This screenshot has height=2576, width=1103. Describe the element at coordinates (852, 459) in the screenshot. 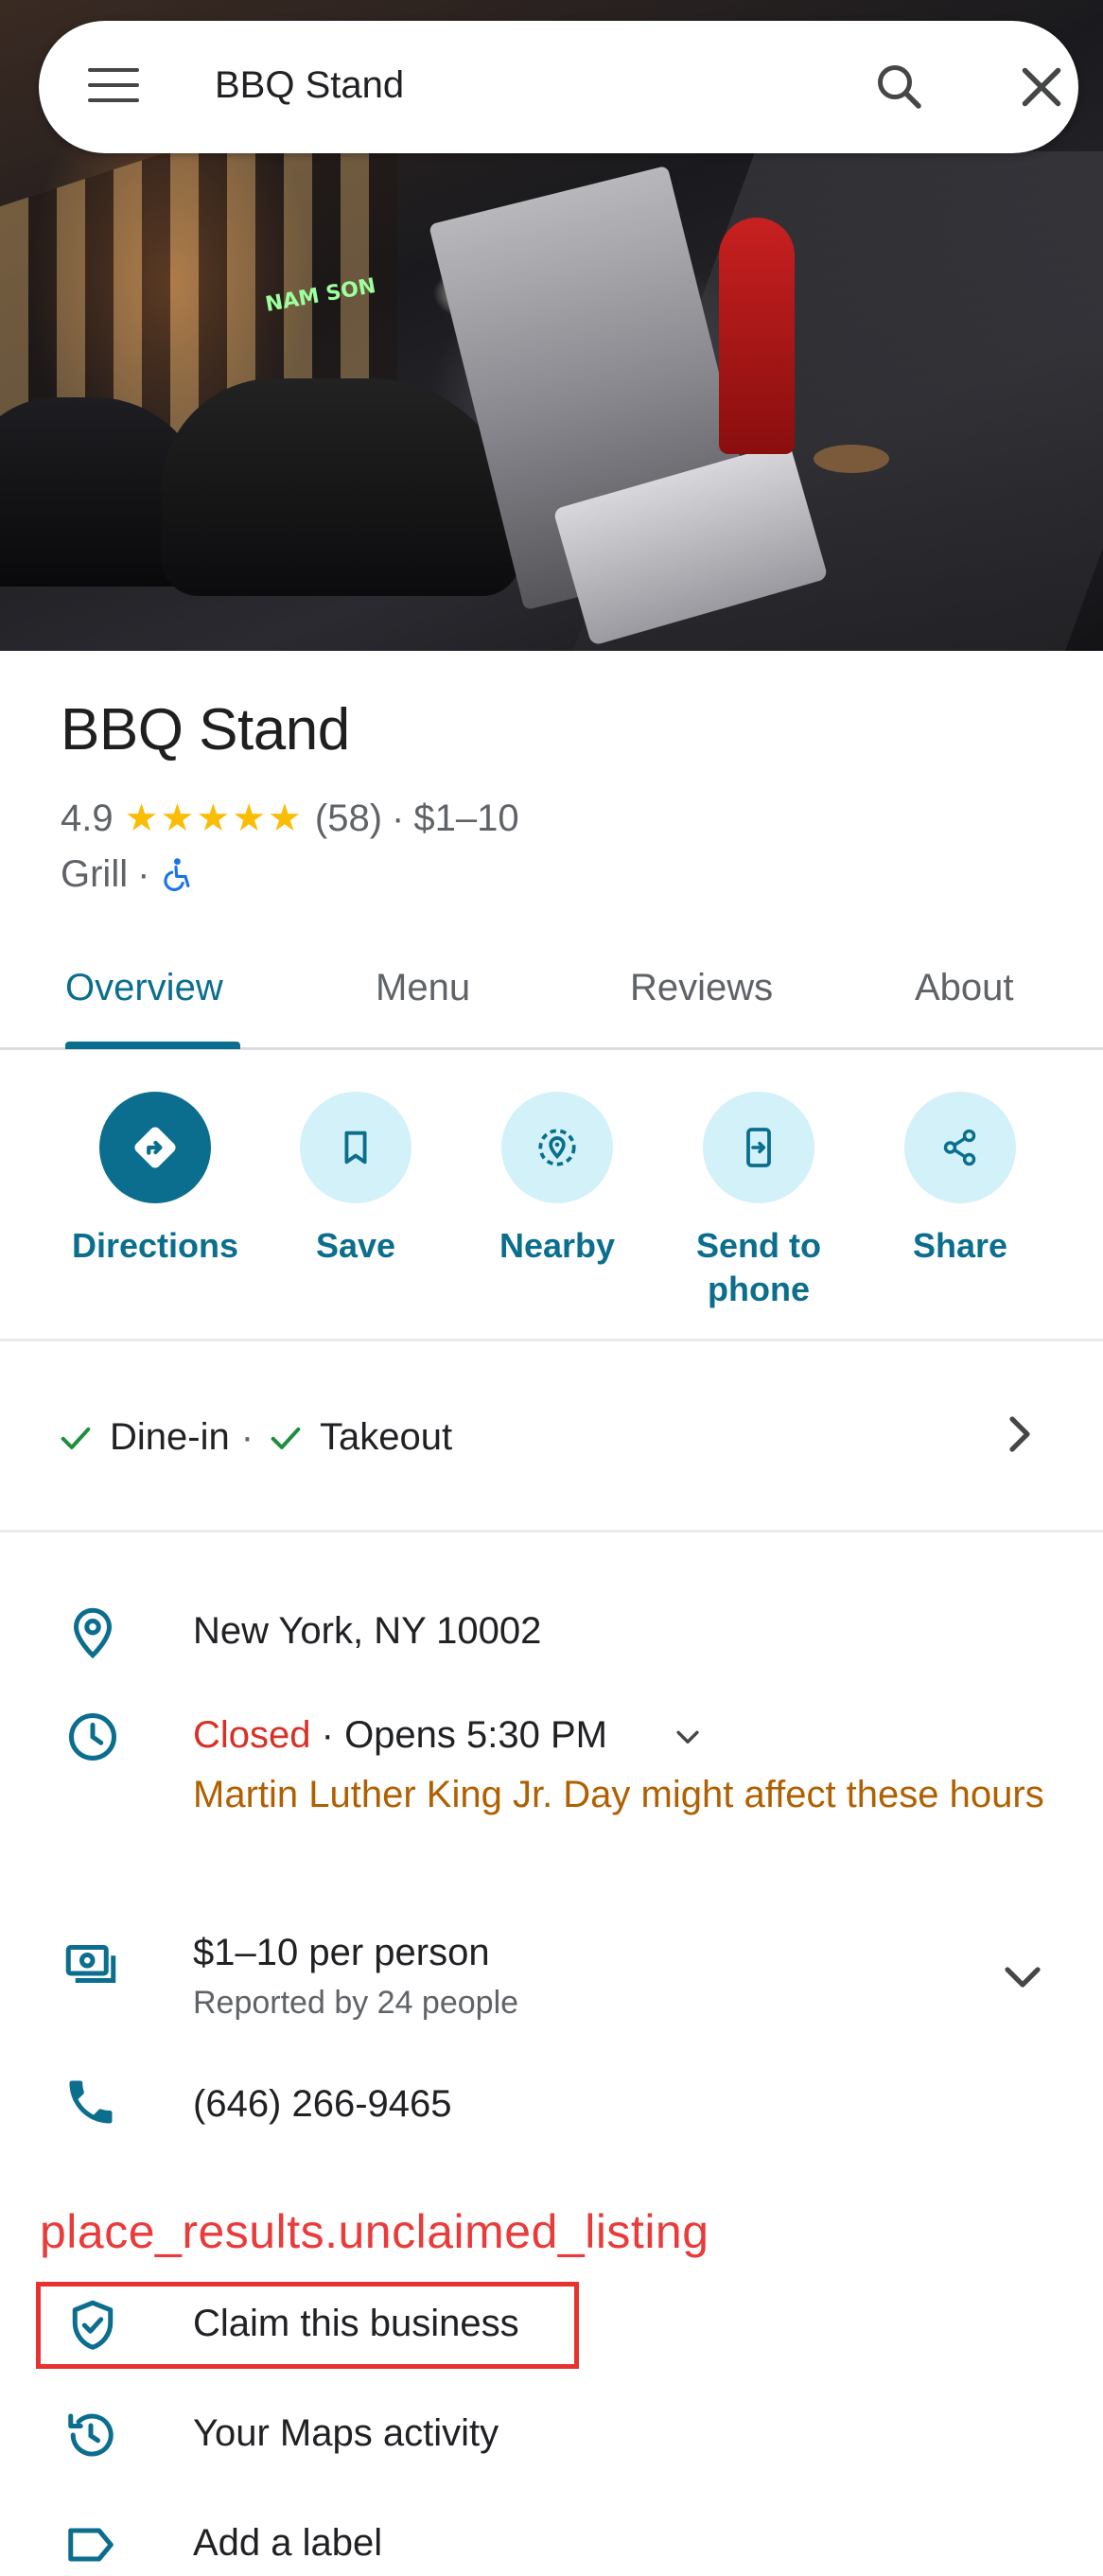

I see `stool` at that location.